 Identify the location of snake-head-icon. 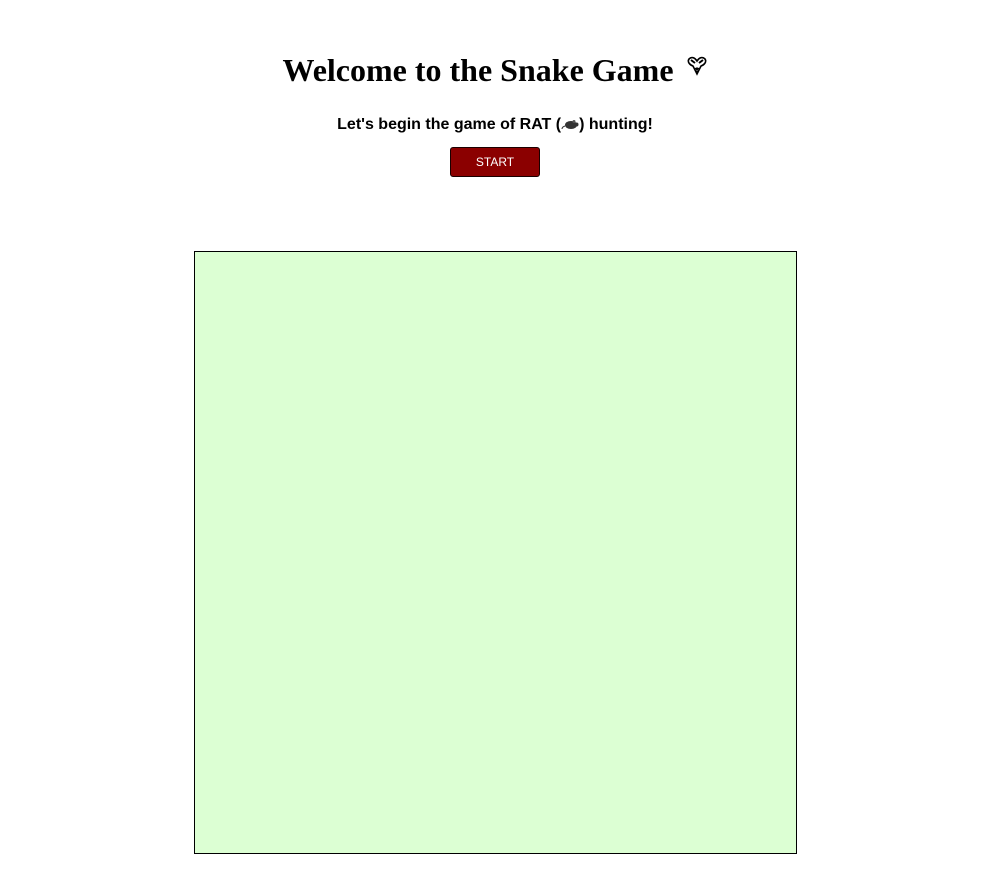
(697, 61).